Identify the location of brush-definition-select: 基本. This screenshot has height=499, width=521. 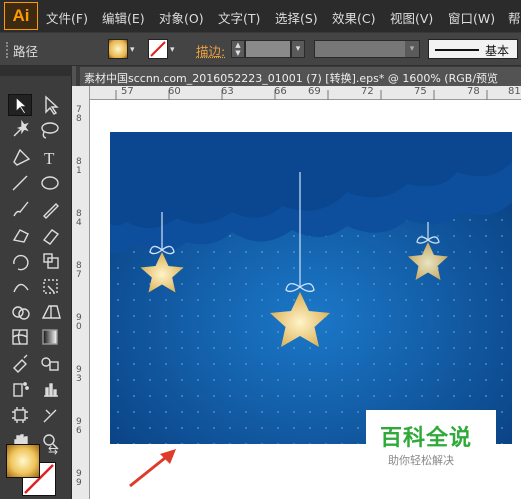
(473, 49).